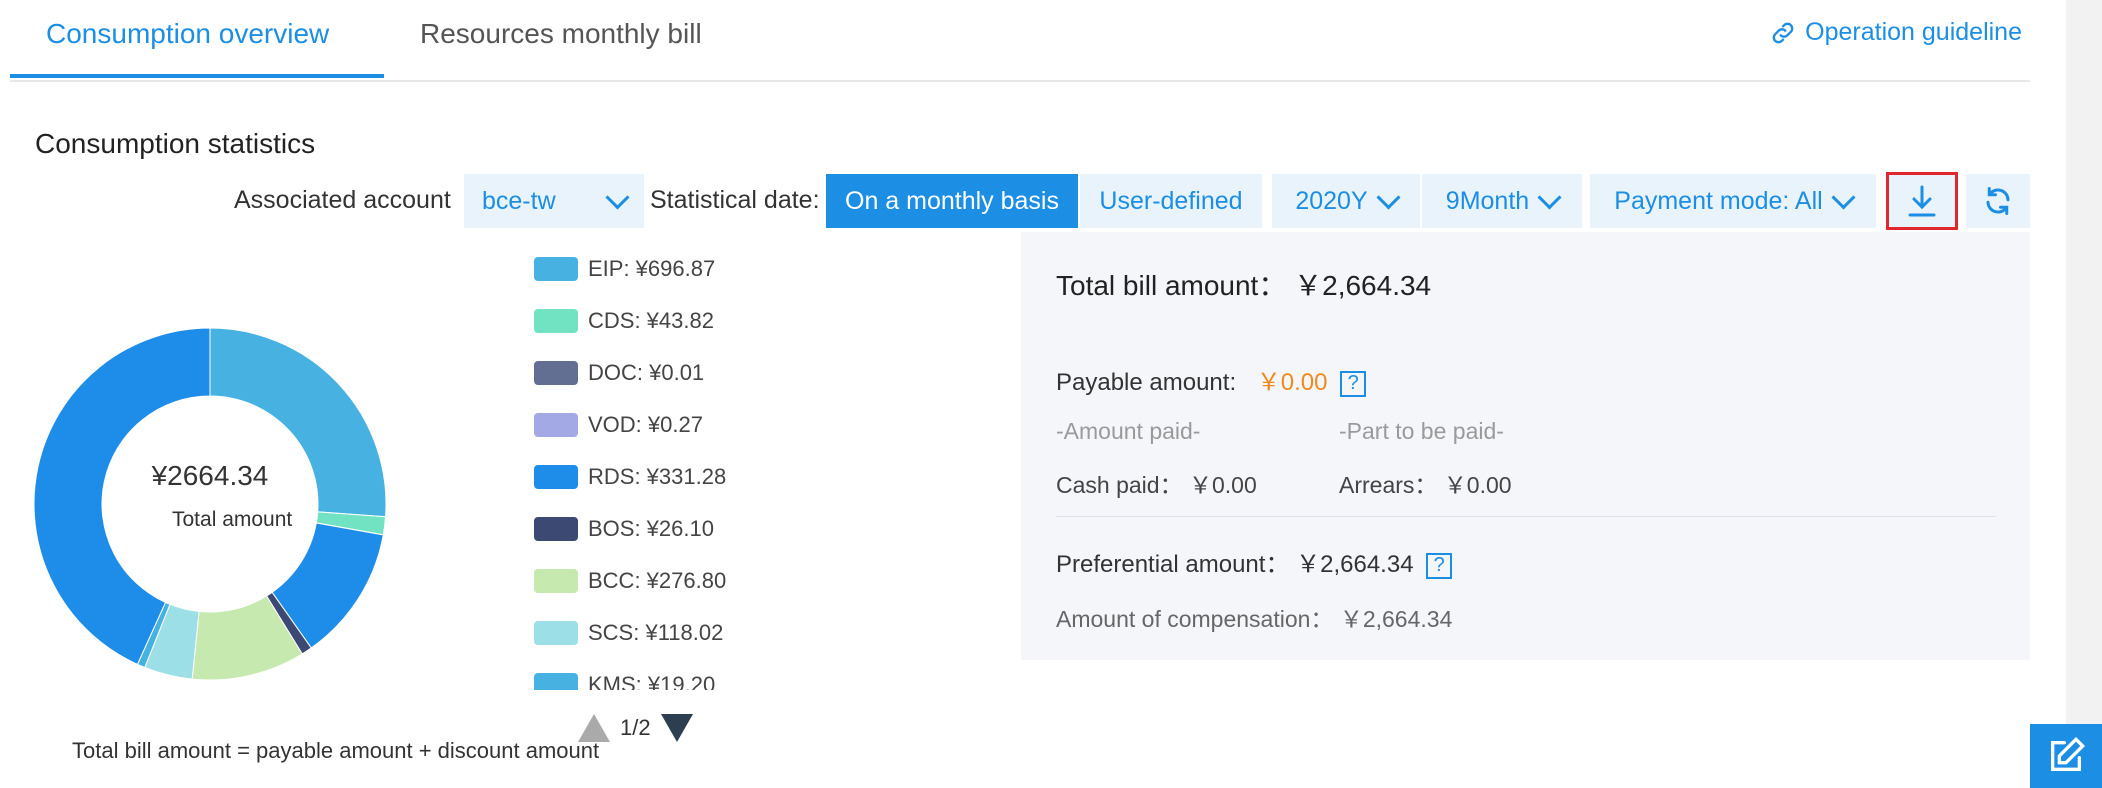 The width and height of the screenshot is (2102, 788). I want to click on legend-swatch-rds, so click(556, 477).